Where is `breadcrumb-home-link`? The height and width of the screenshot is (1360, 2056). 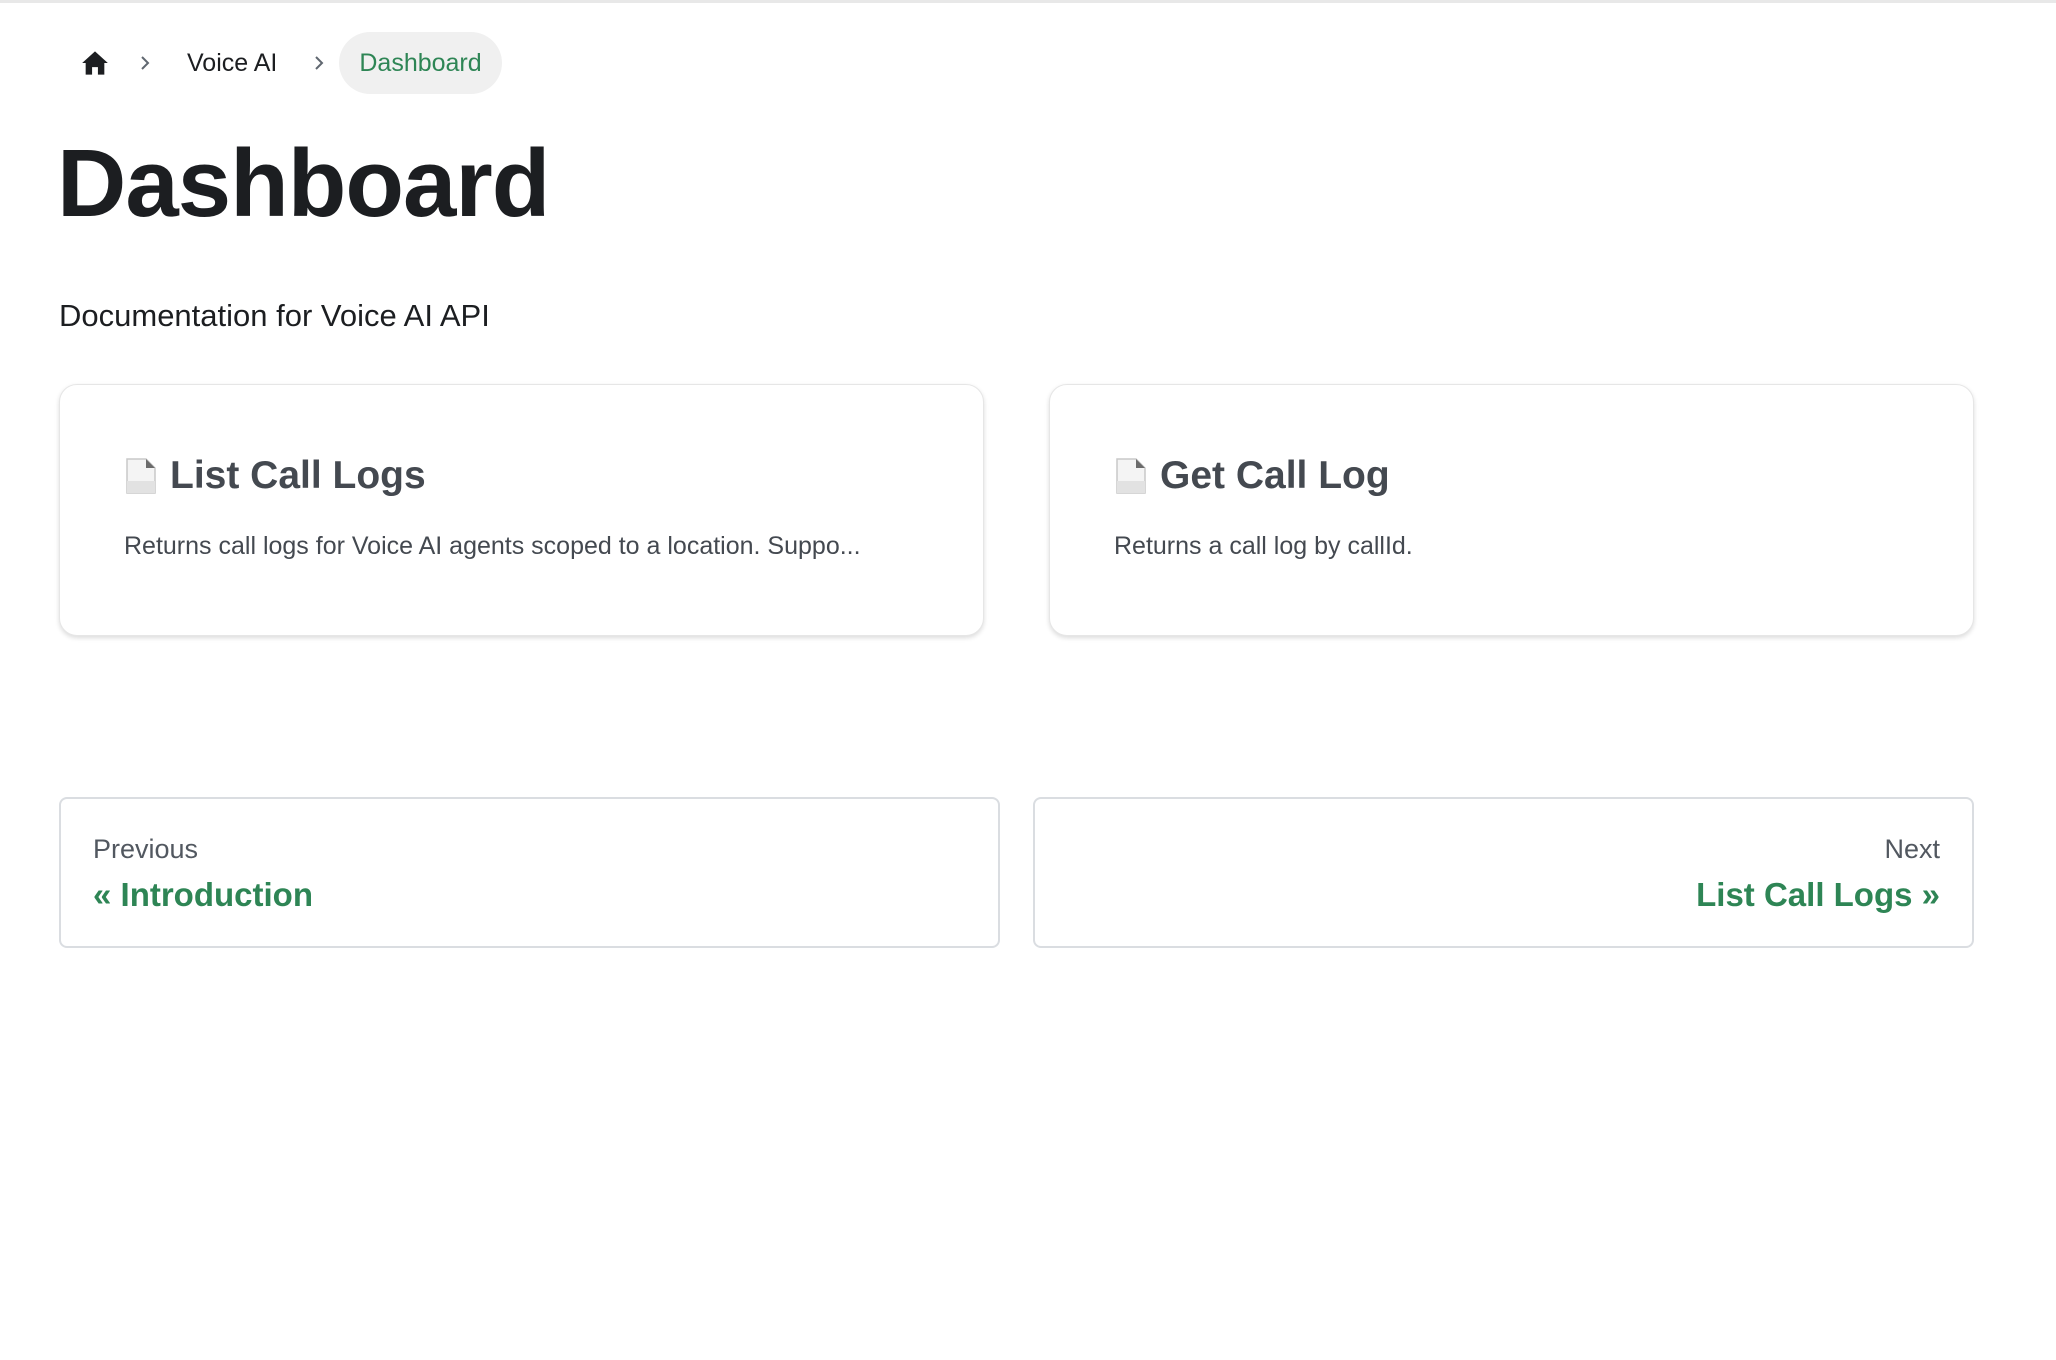
breadcrumb-home-link is located at coordinates (95, 63).